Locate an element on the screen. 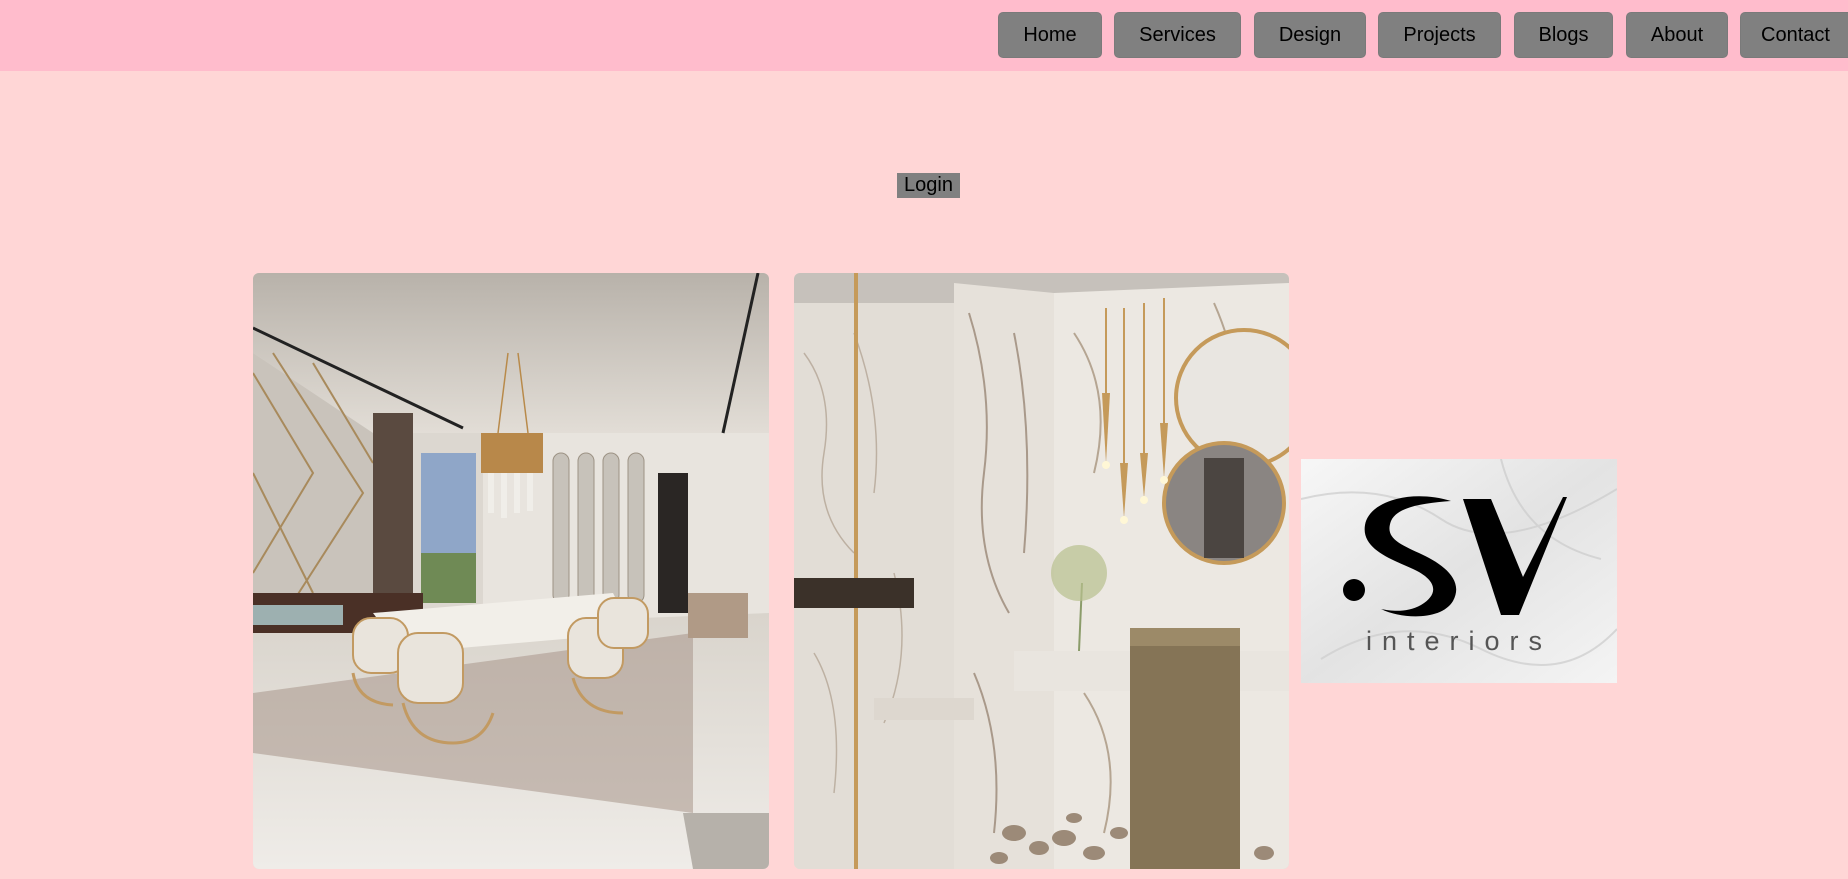  nav-contact-button: Contact is located at coordinates (1794, 35).